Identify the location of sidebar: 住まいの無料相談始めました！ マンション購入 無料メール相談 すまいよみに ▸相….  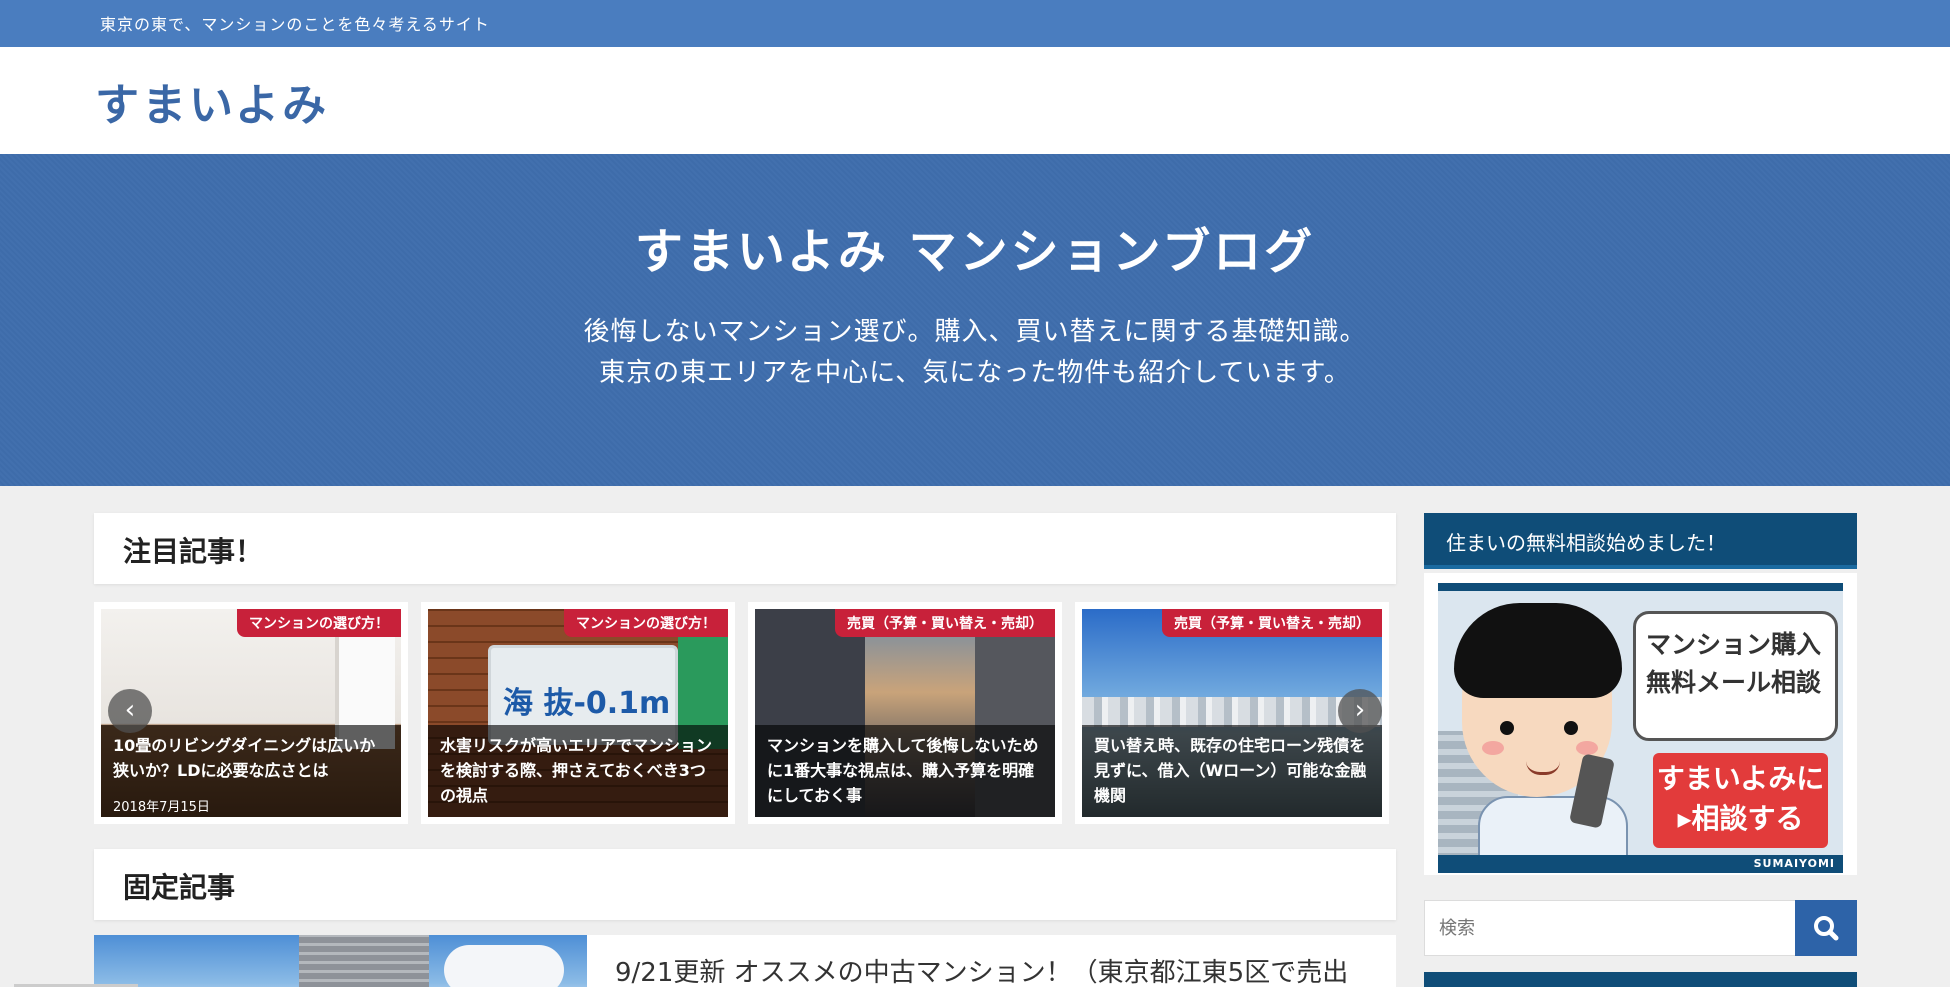
(1640, 750).